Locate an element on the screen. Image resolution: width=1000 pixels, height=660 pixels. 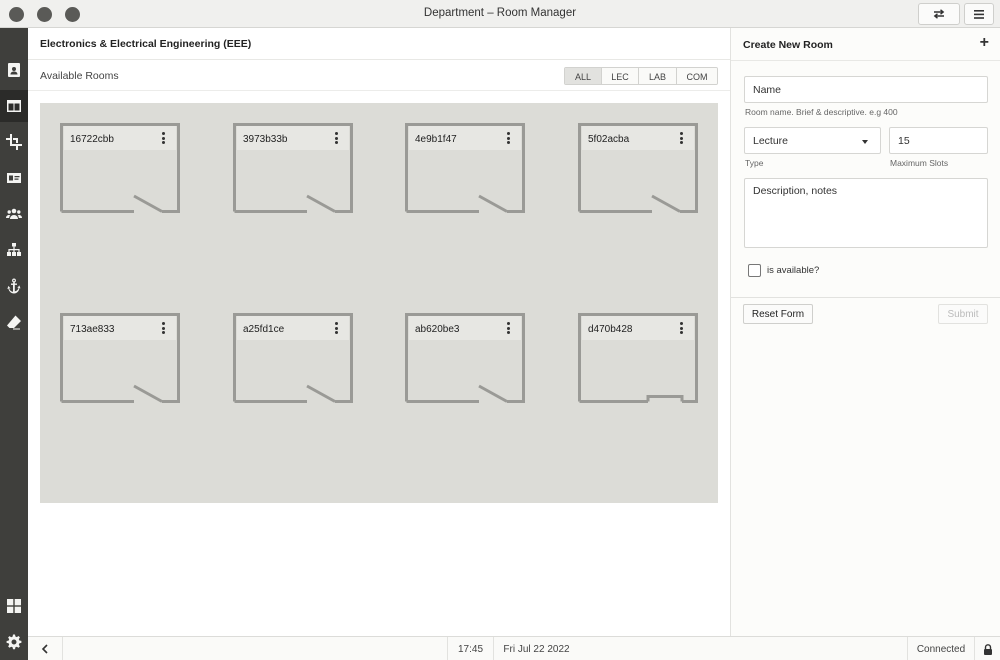
room-id: ab620be3 is located at coordinates (437, 329).